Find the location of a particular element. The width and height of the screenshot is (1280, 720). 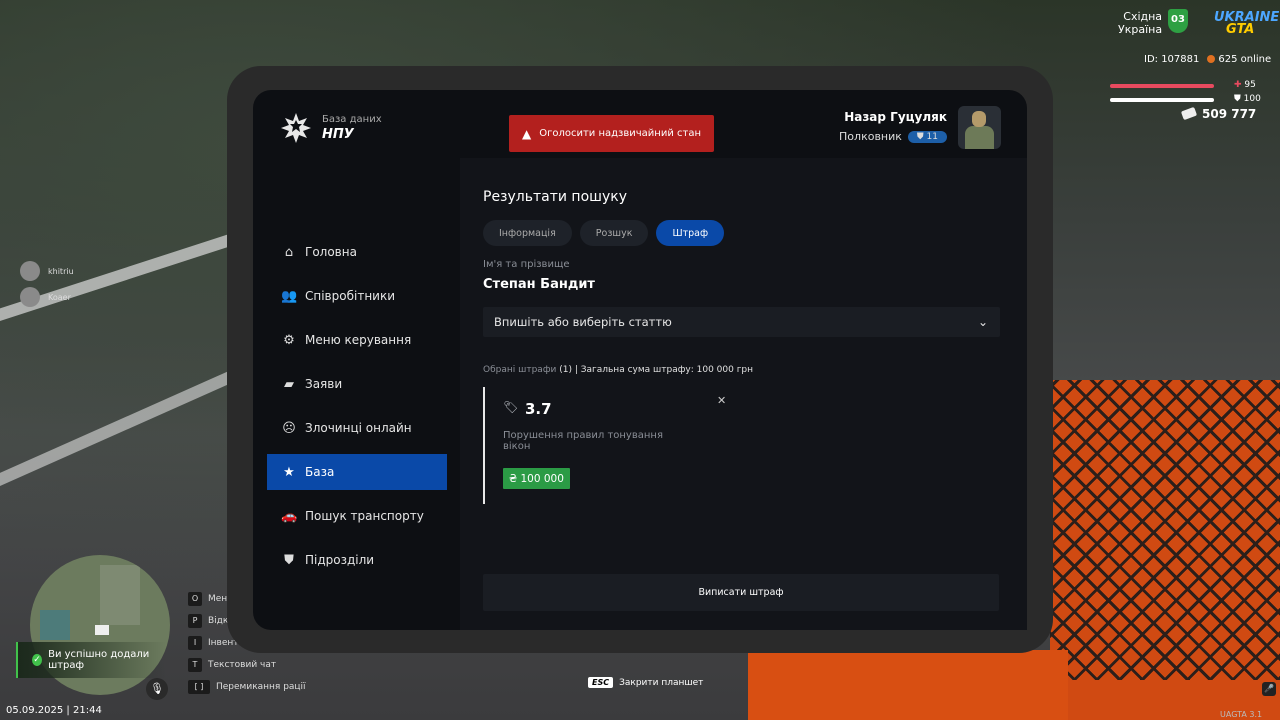

logo-line2: GTA is located at coordinates (1240, 29).